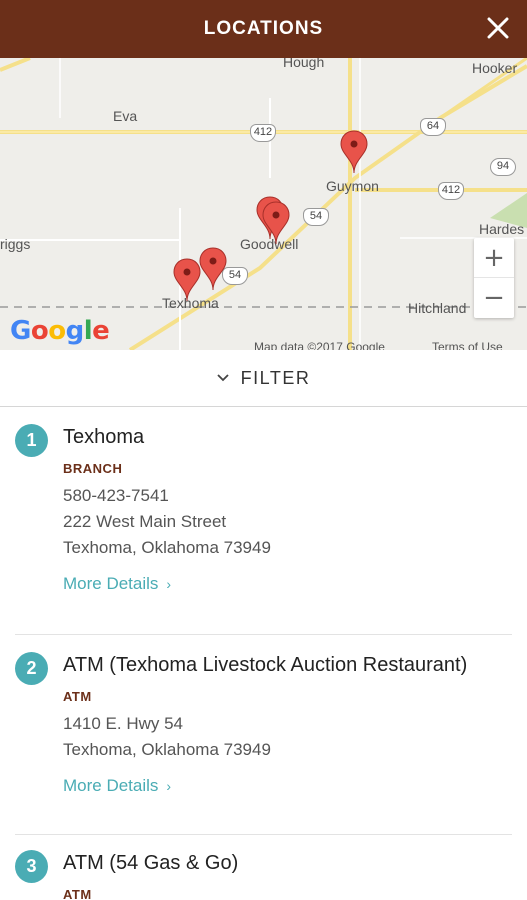  I want to click on highway-shield-54: 54, so click(316, 217).